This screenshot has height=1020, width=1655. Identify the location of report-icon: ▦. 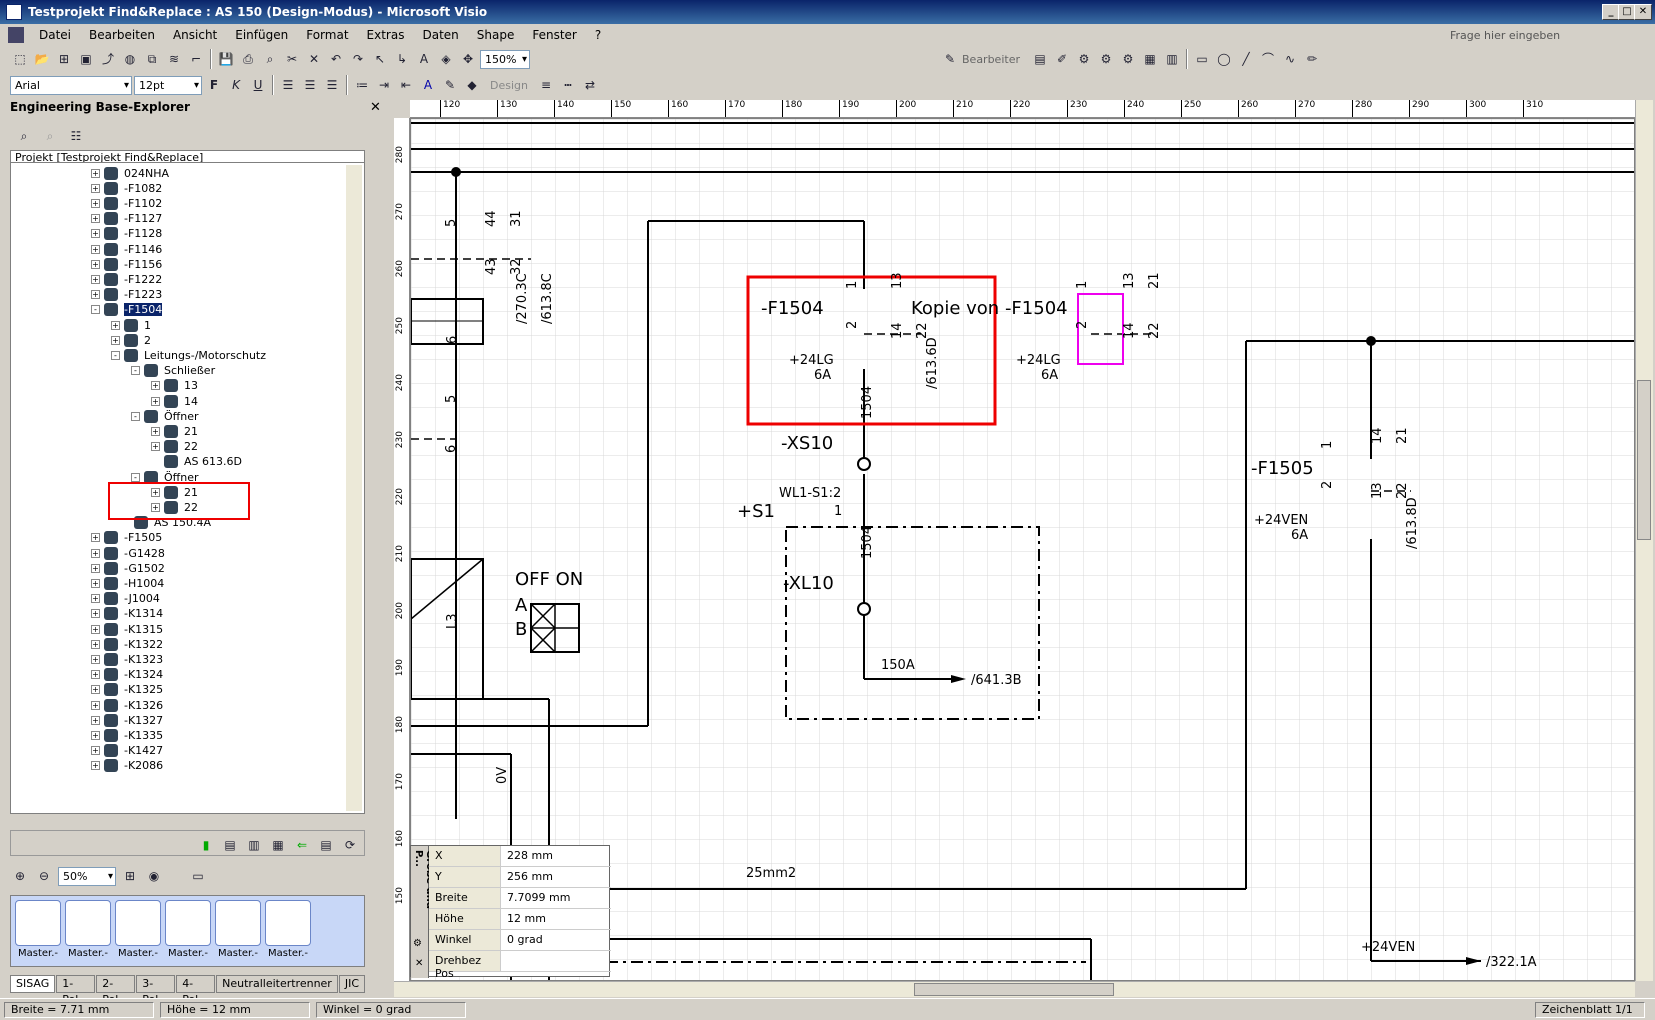
(1150, 59).